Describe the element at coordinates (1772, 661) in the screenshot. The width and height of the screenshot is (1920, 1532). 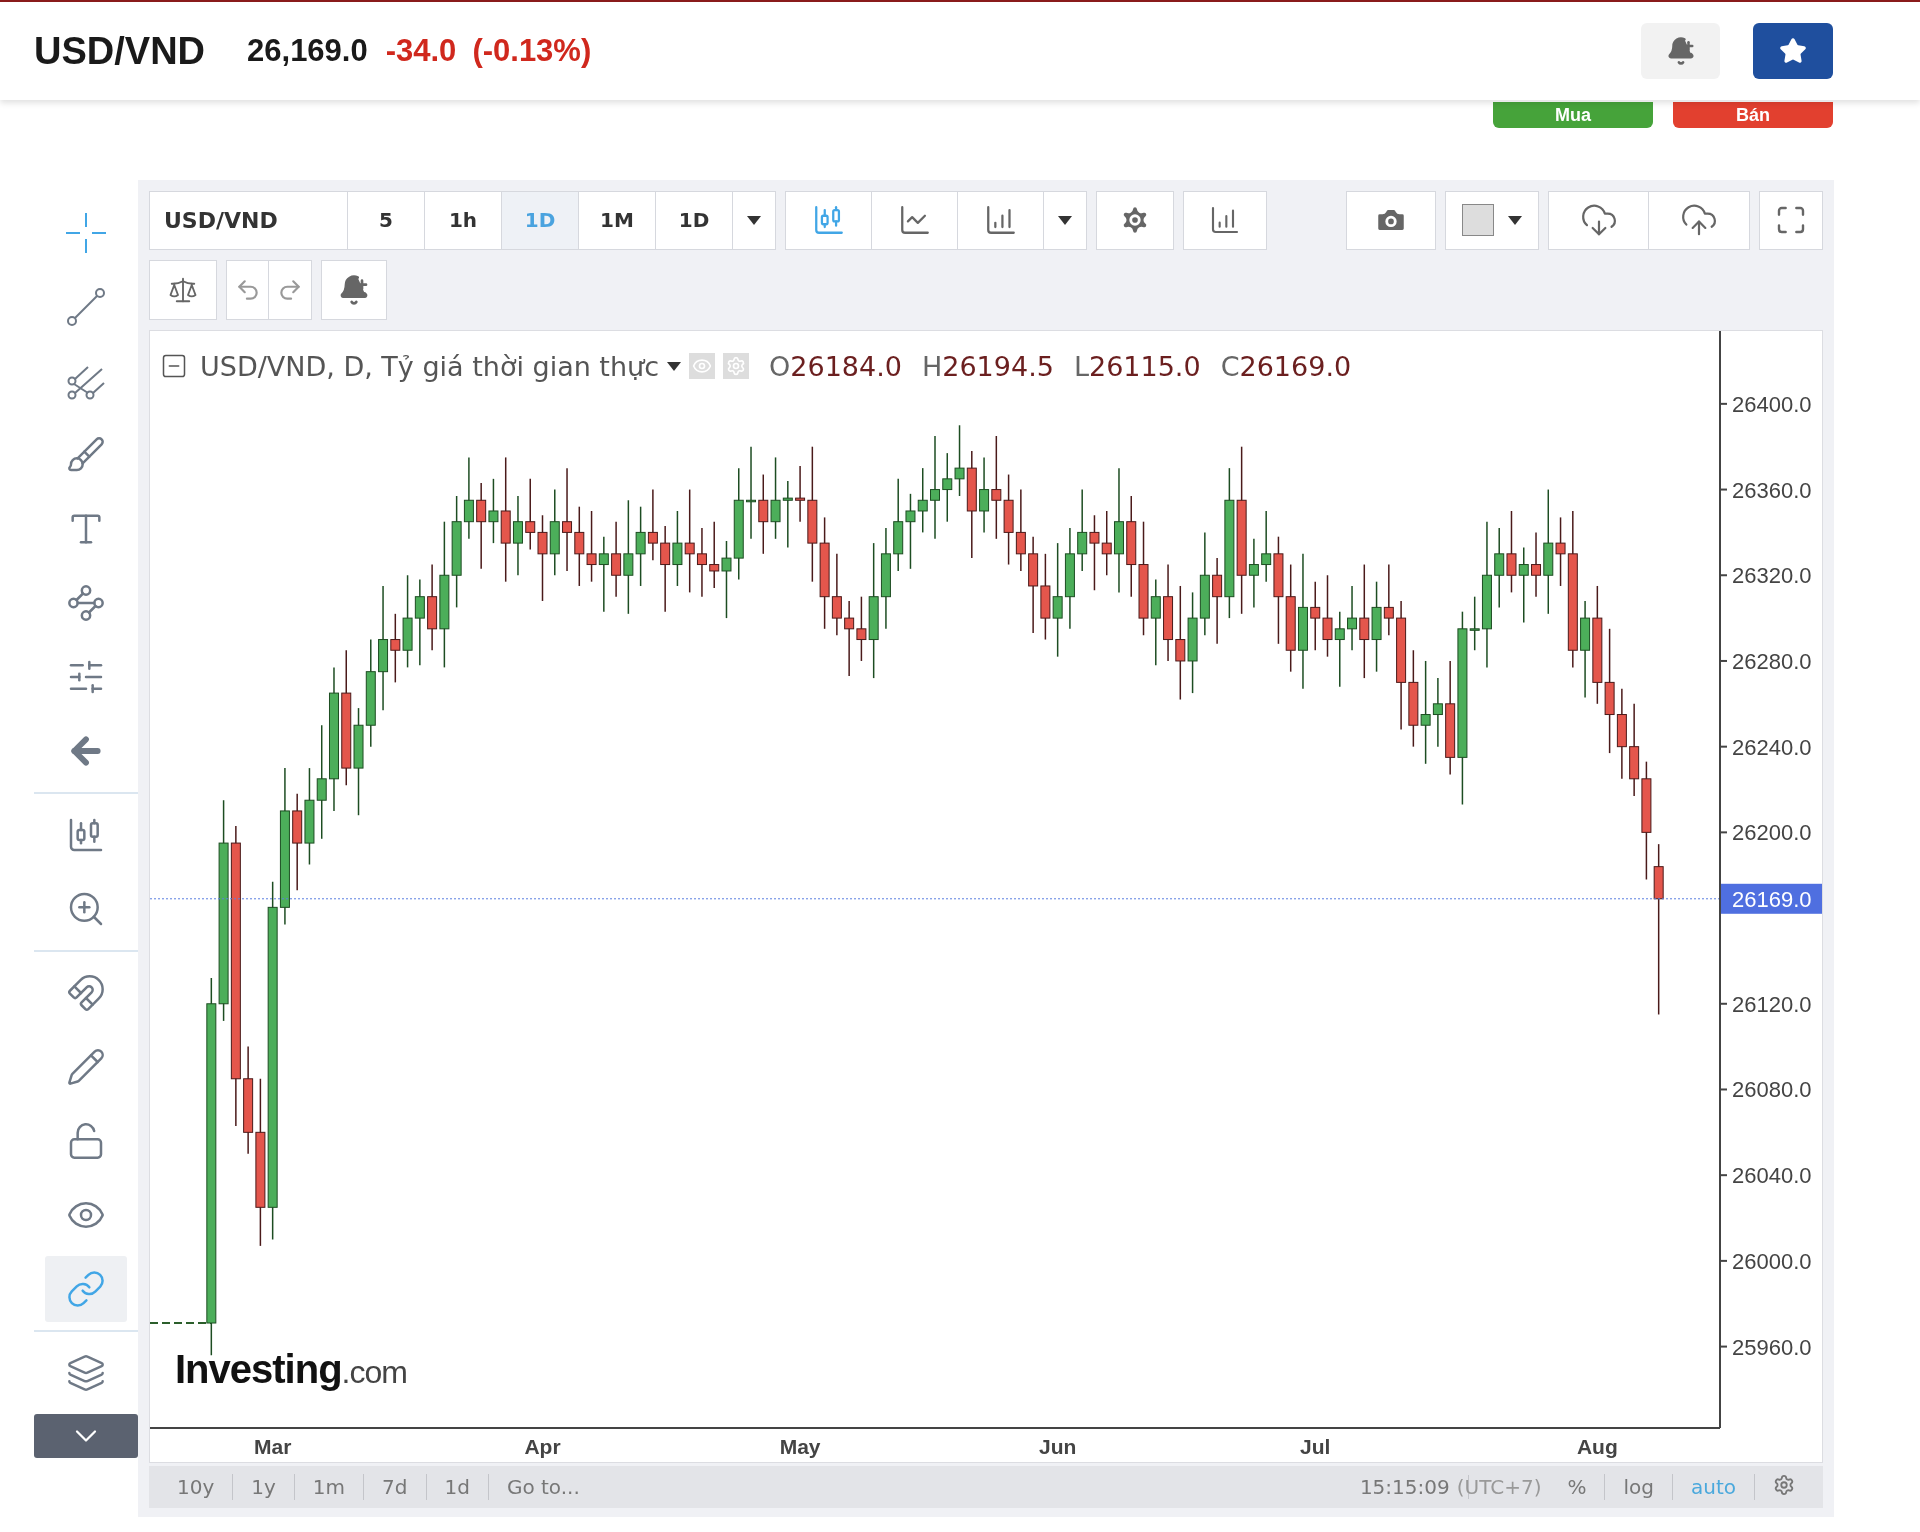
I see `price-axis-label: 26280.0` at that location.